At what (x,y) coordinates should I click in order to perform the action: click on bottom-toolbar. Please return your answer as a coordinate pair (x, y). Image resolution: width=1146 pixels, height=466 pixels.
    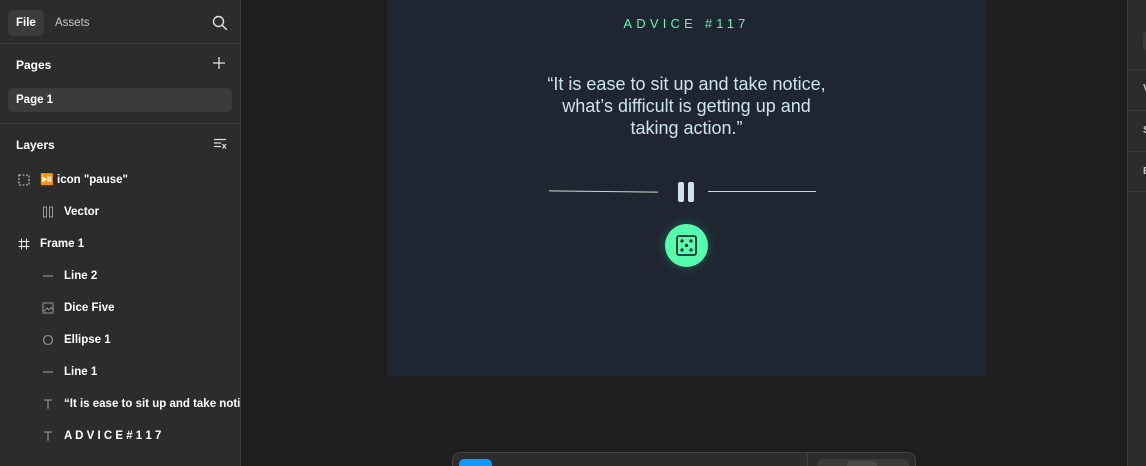
    Looking at the image, I should click on (684, 459).